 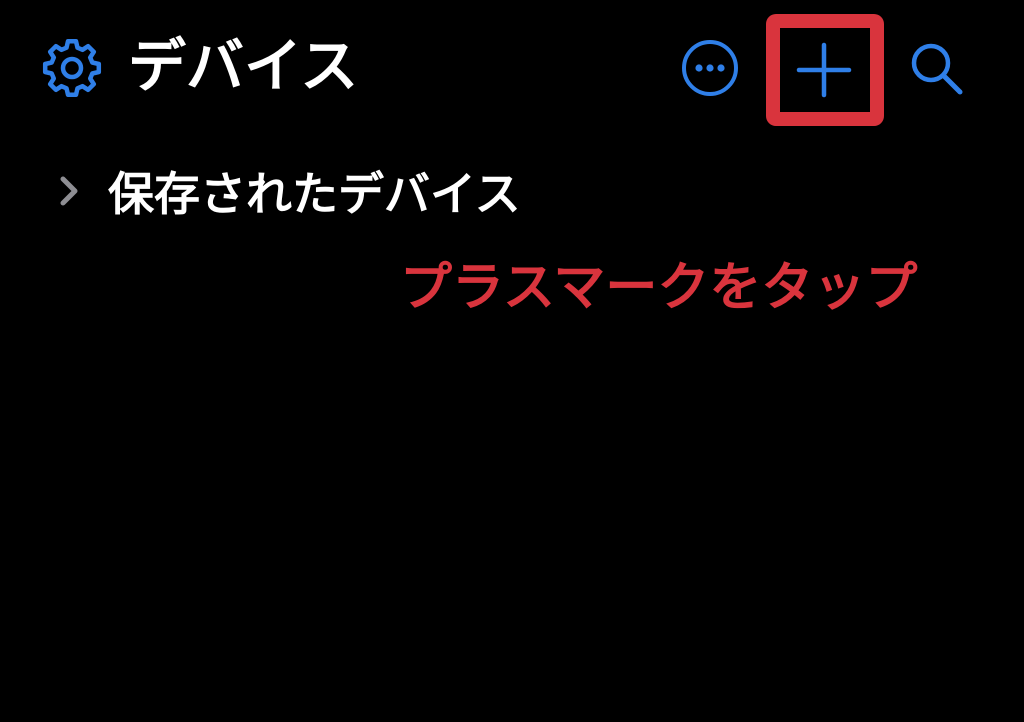 What do you see at coordinates (68, 191) in the screenshot?
I see `chevron-right-icon` at bounding box center [68, 191].